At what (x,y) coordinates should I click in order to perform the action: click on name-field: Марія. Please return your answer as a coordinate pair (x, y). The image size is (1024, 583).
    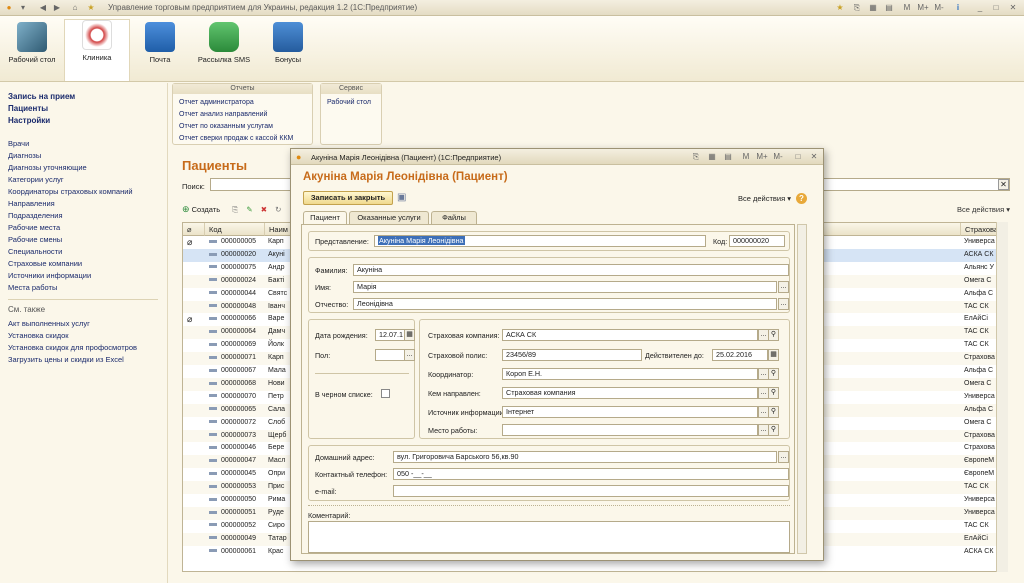
    Looking at the image, I should click on (565, 287).